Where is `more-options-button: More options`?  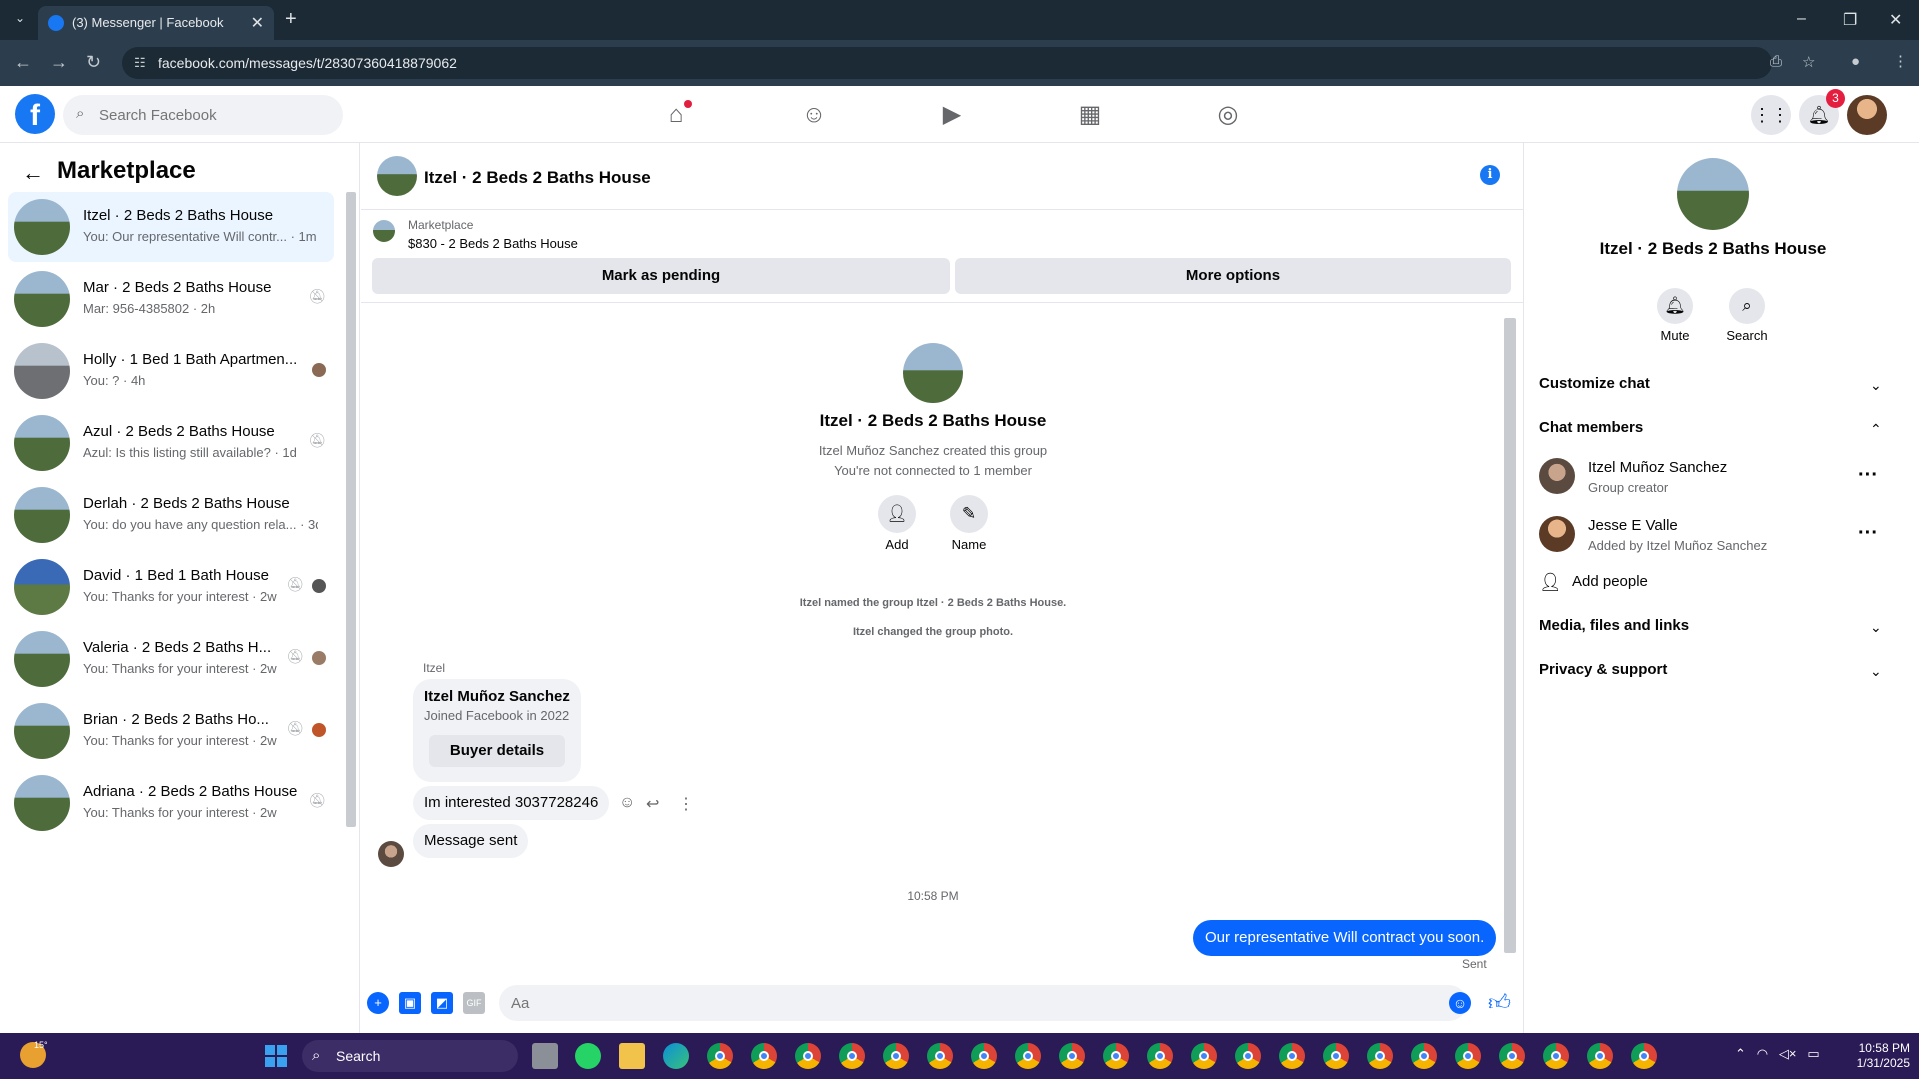 more-options-button: More options is located at coordinates (1233, 276).